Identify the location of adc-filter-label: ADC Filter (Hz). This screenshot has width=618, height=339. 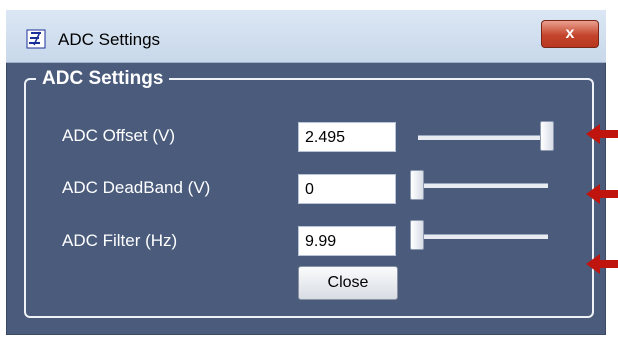
(120, 240).